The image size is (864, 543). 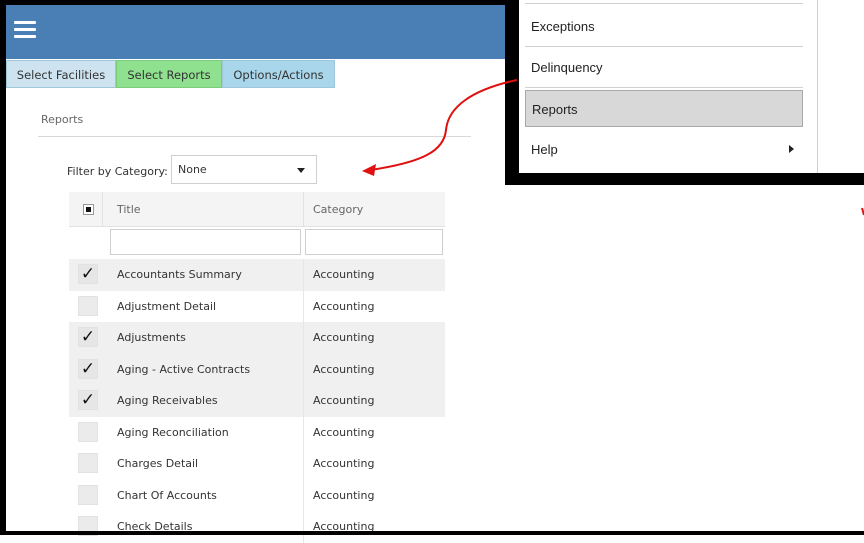 What do you see at coordinates (257, 338) in the screenshot?
I see `table-row: ✓ Adjustments Accounting` at bounding box center [257, 338].